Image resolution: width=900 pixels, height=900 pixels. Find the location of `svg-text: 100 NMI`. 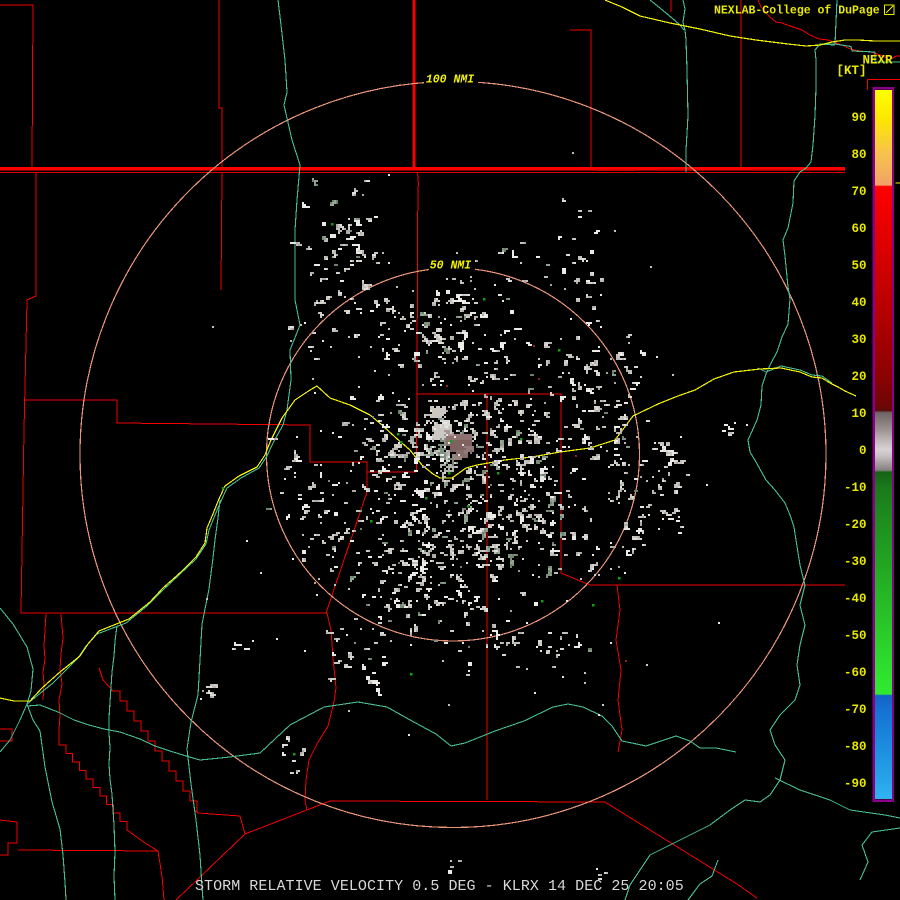

svg-text: 100 NMI is located at coordinates (450, 80).